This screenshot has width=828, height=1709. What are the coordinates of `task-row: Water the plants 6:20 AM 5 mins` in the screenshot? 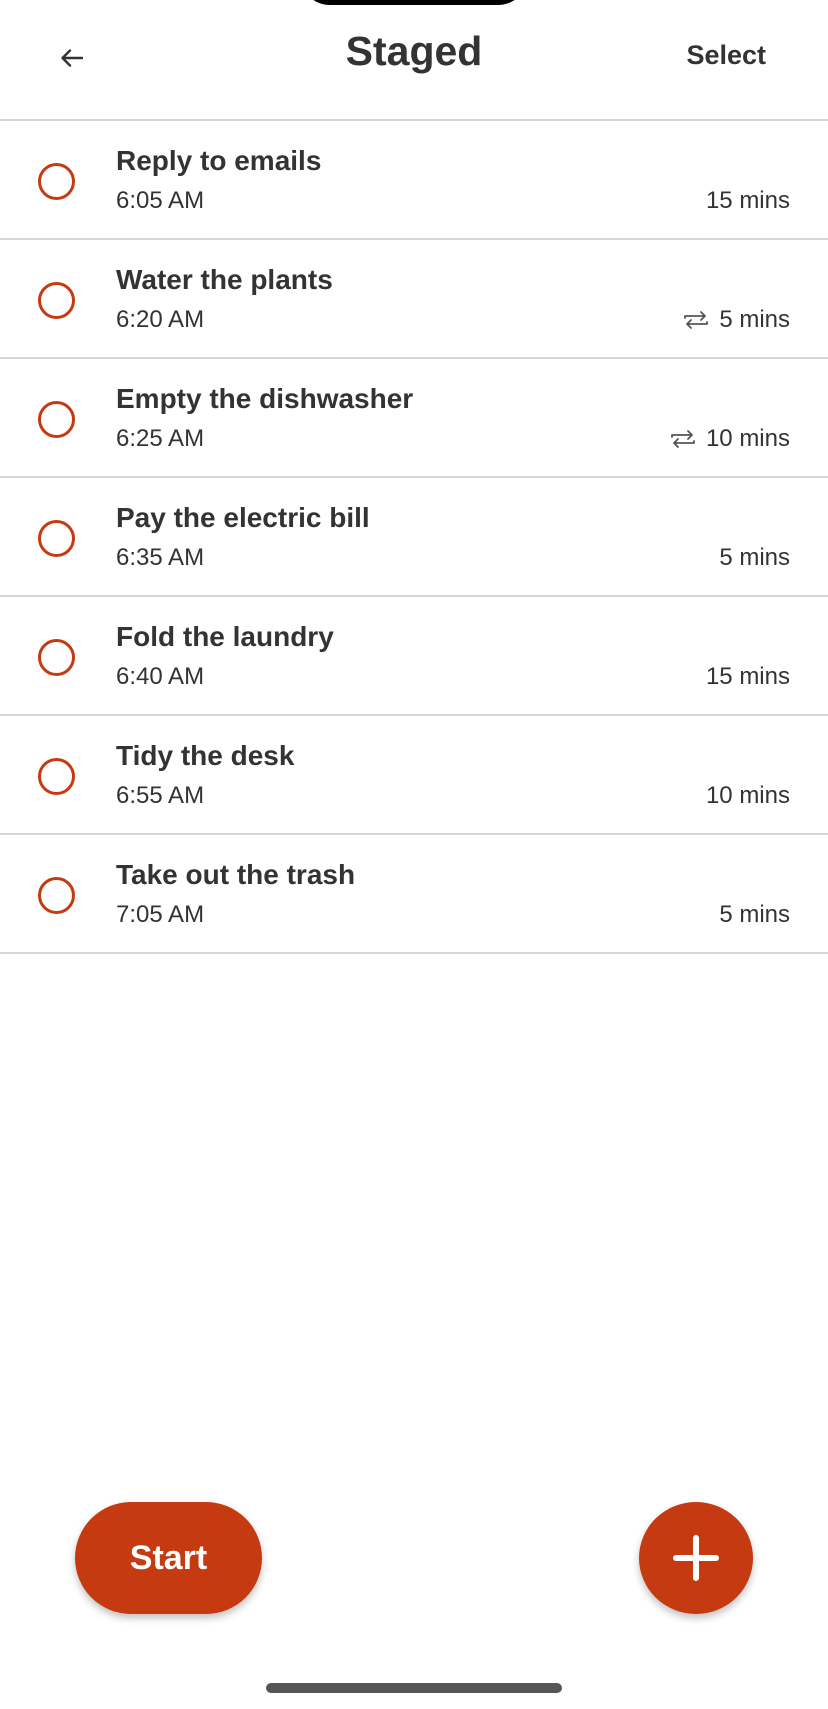 It's located at (414, 299).